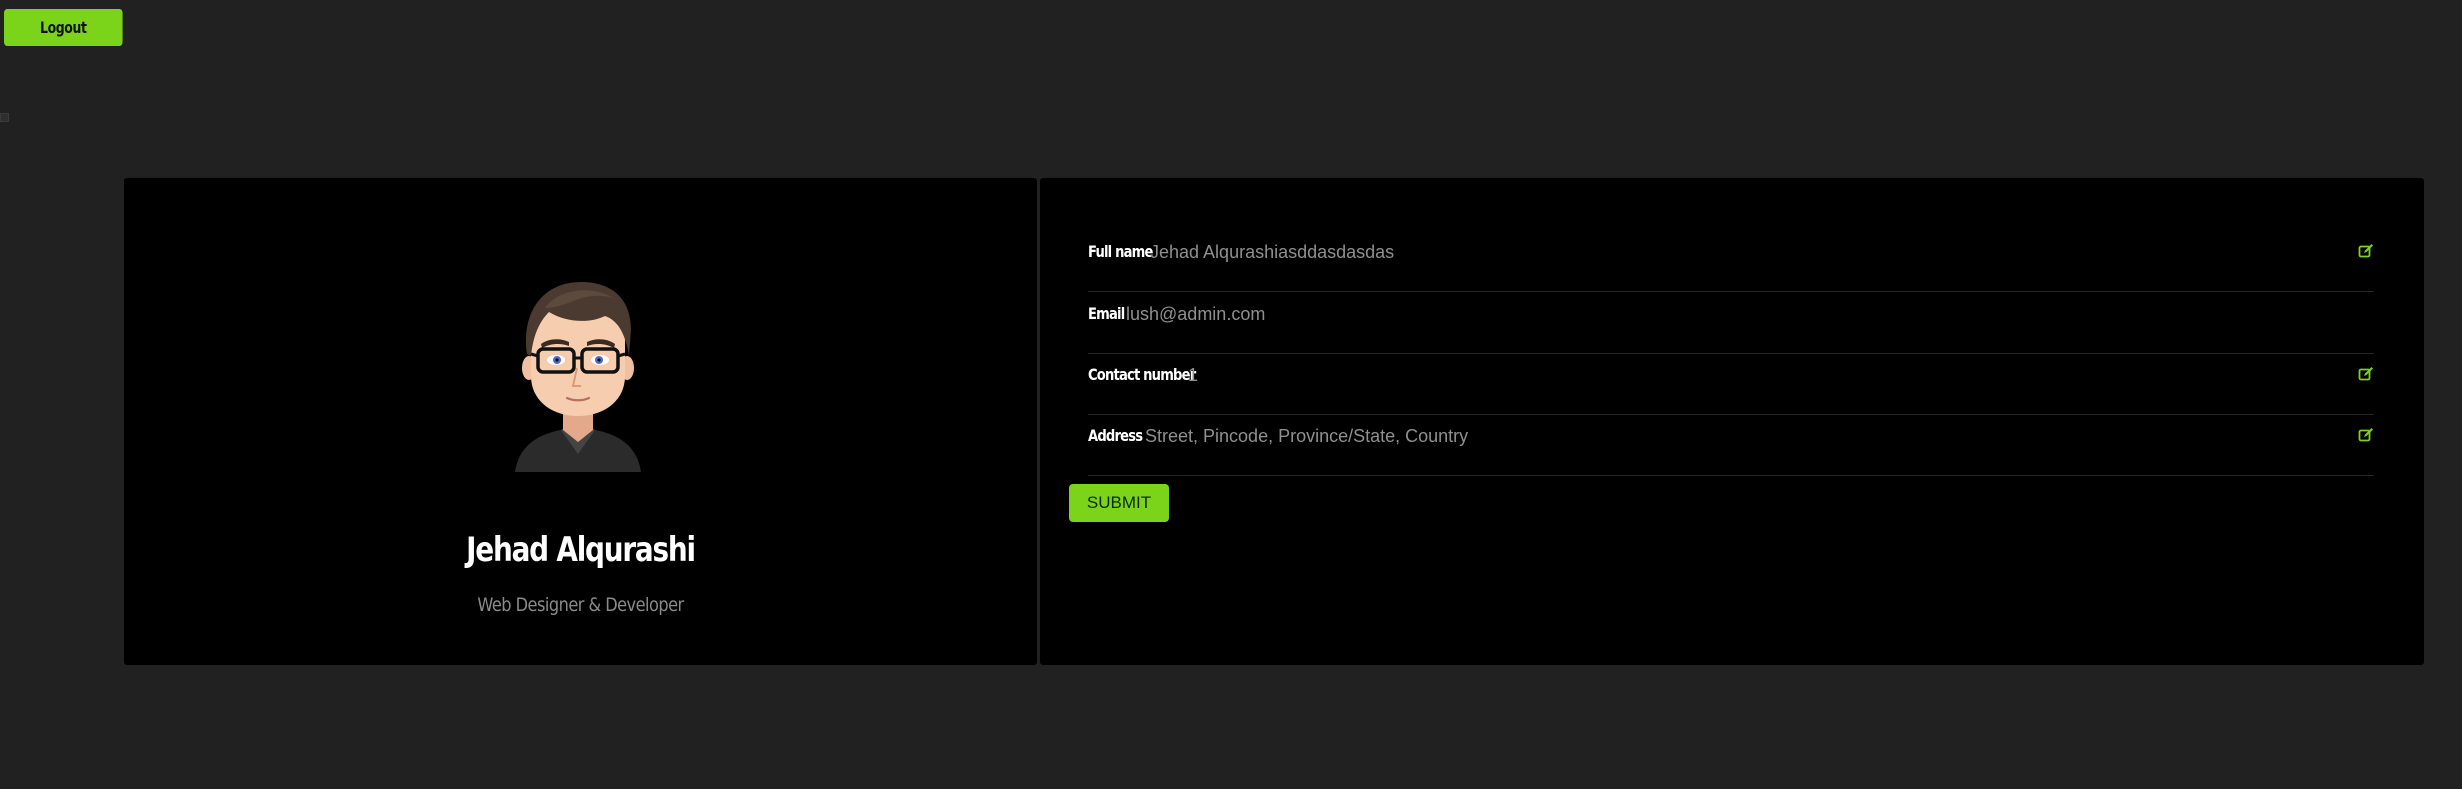 Image resolution: width=2462 pixels, height=789 pixels. I want to click on field-row-email: Email lush@admin.com, so click(1731, 324).